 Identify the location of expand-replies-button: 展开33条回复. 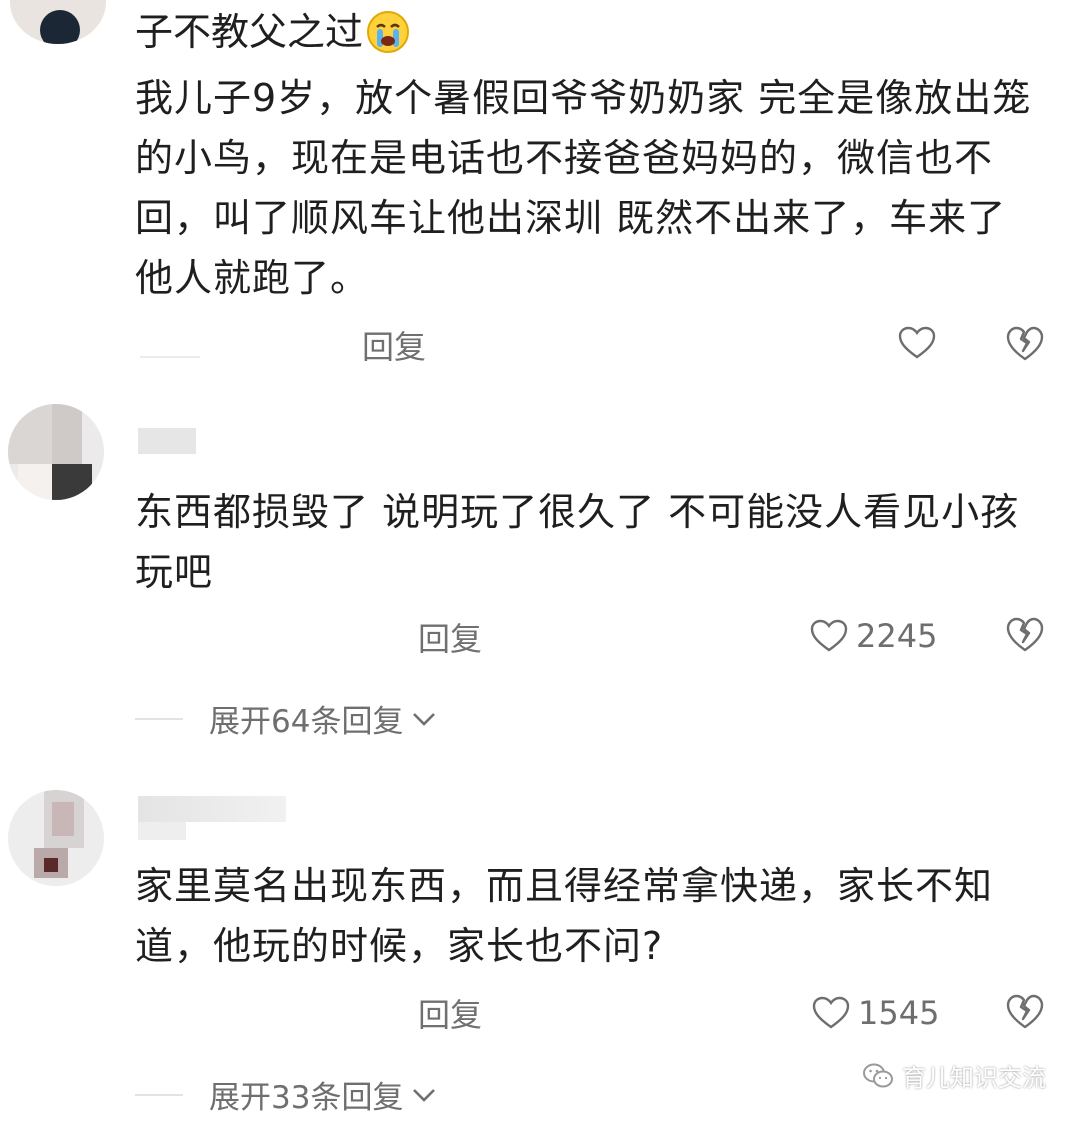
(286, 1094).